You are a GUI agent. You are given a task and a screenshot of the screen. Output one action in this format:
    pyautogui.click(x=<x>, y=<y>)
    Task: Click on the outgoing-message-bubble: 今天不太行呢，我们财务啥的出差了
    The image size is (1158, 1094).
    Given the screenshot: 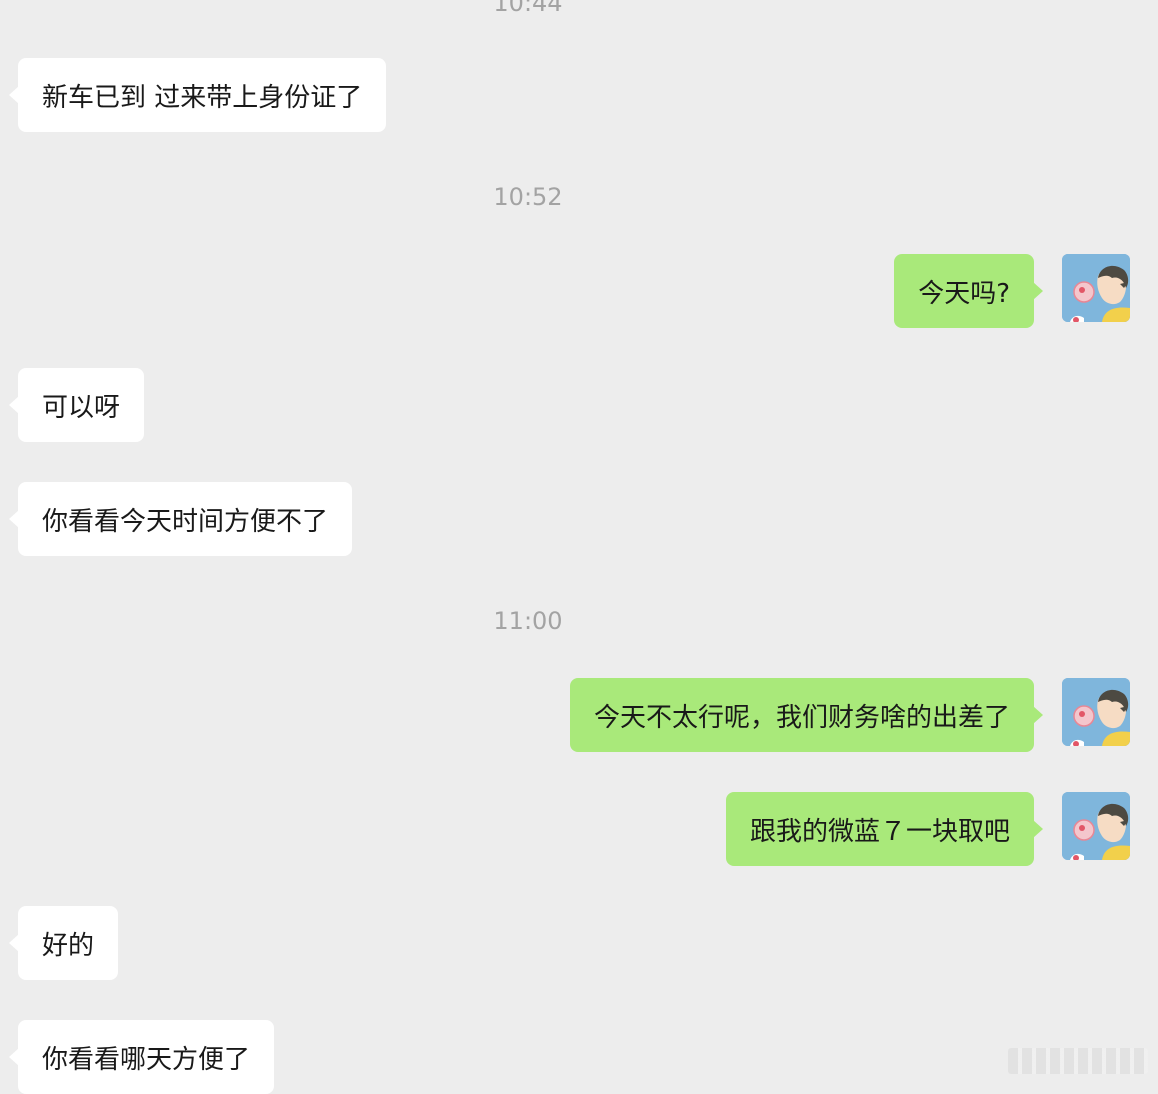 What is the action you would take?
    pyautogui.click(x=806, y=715)
    